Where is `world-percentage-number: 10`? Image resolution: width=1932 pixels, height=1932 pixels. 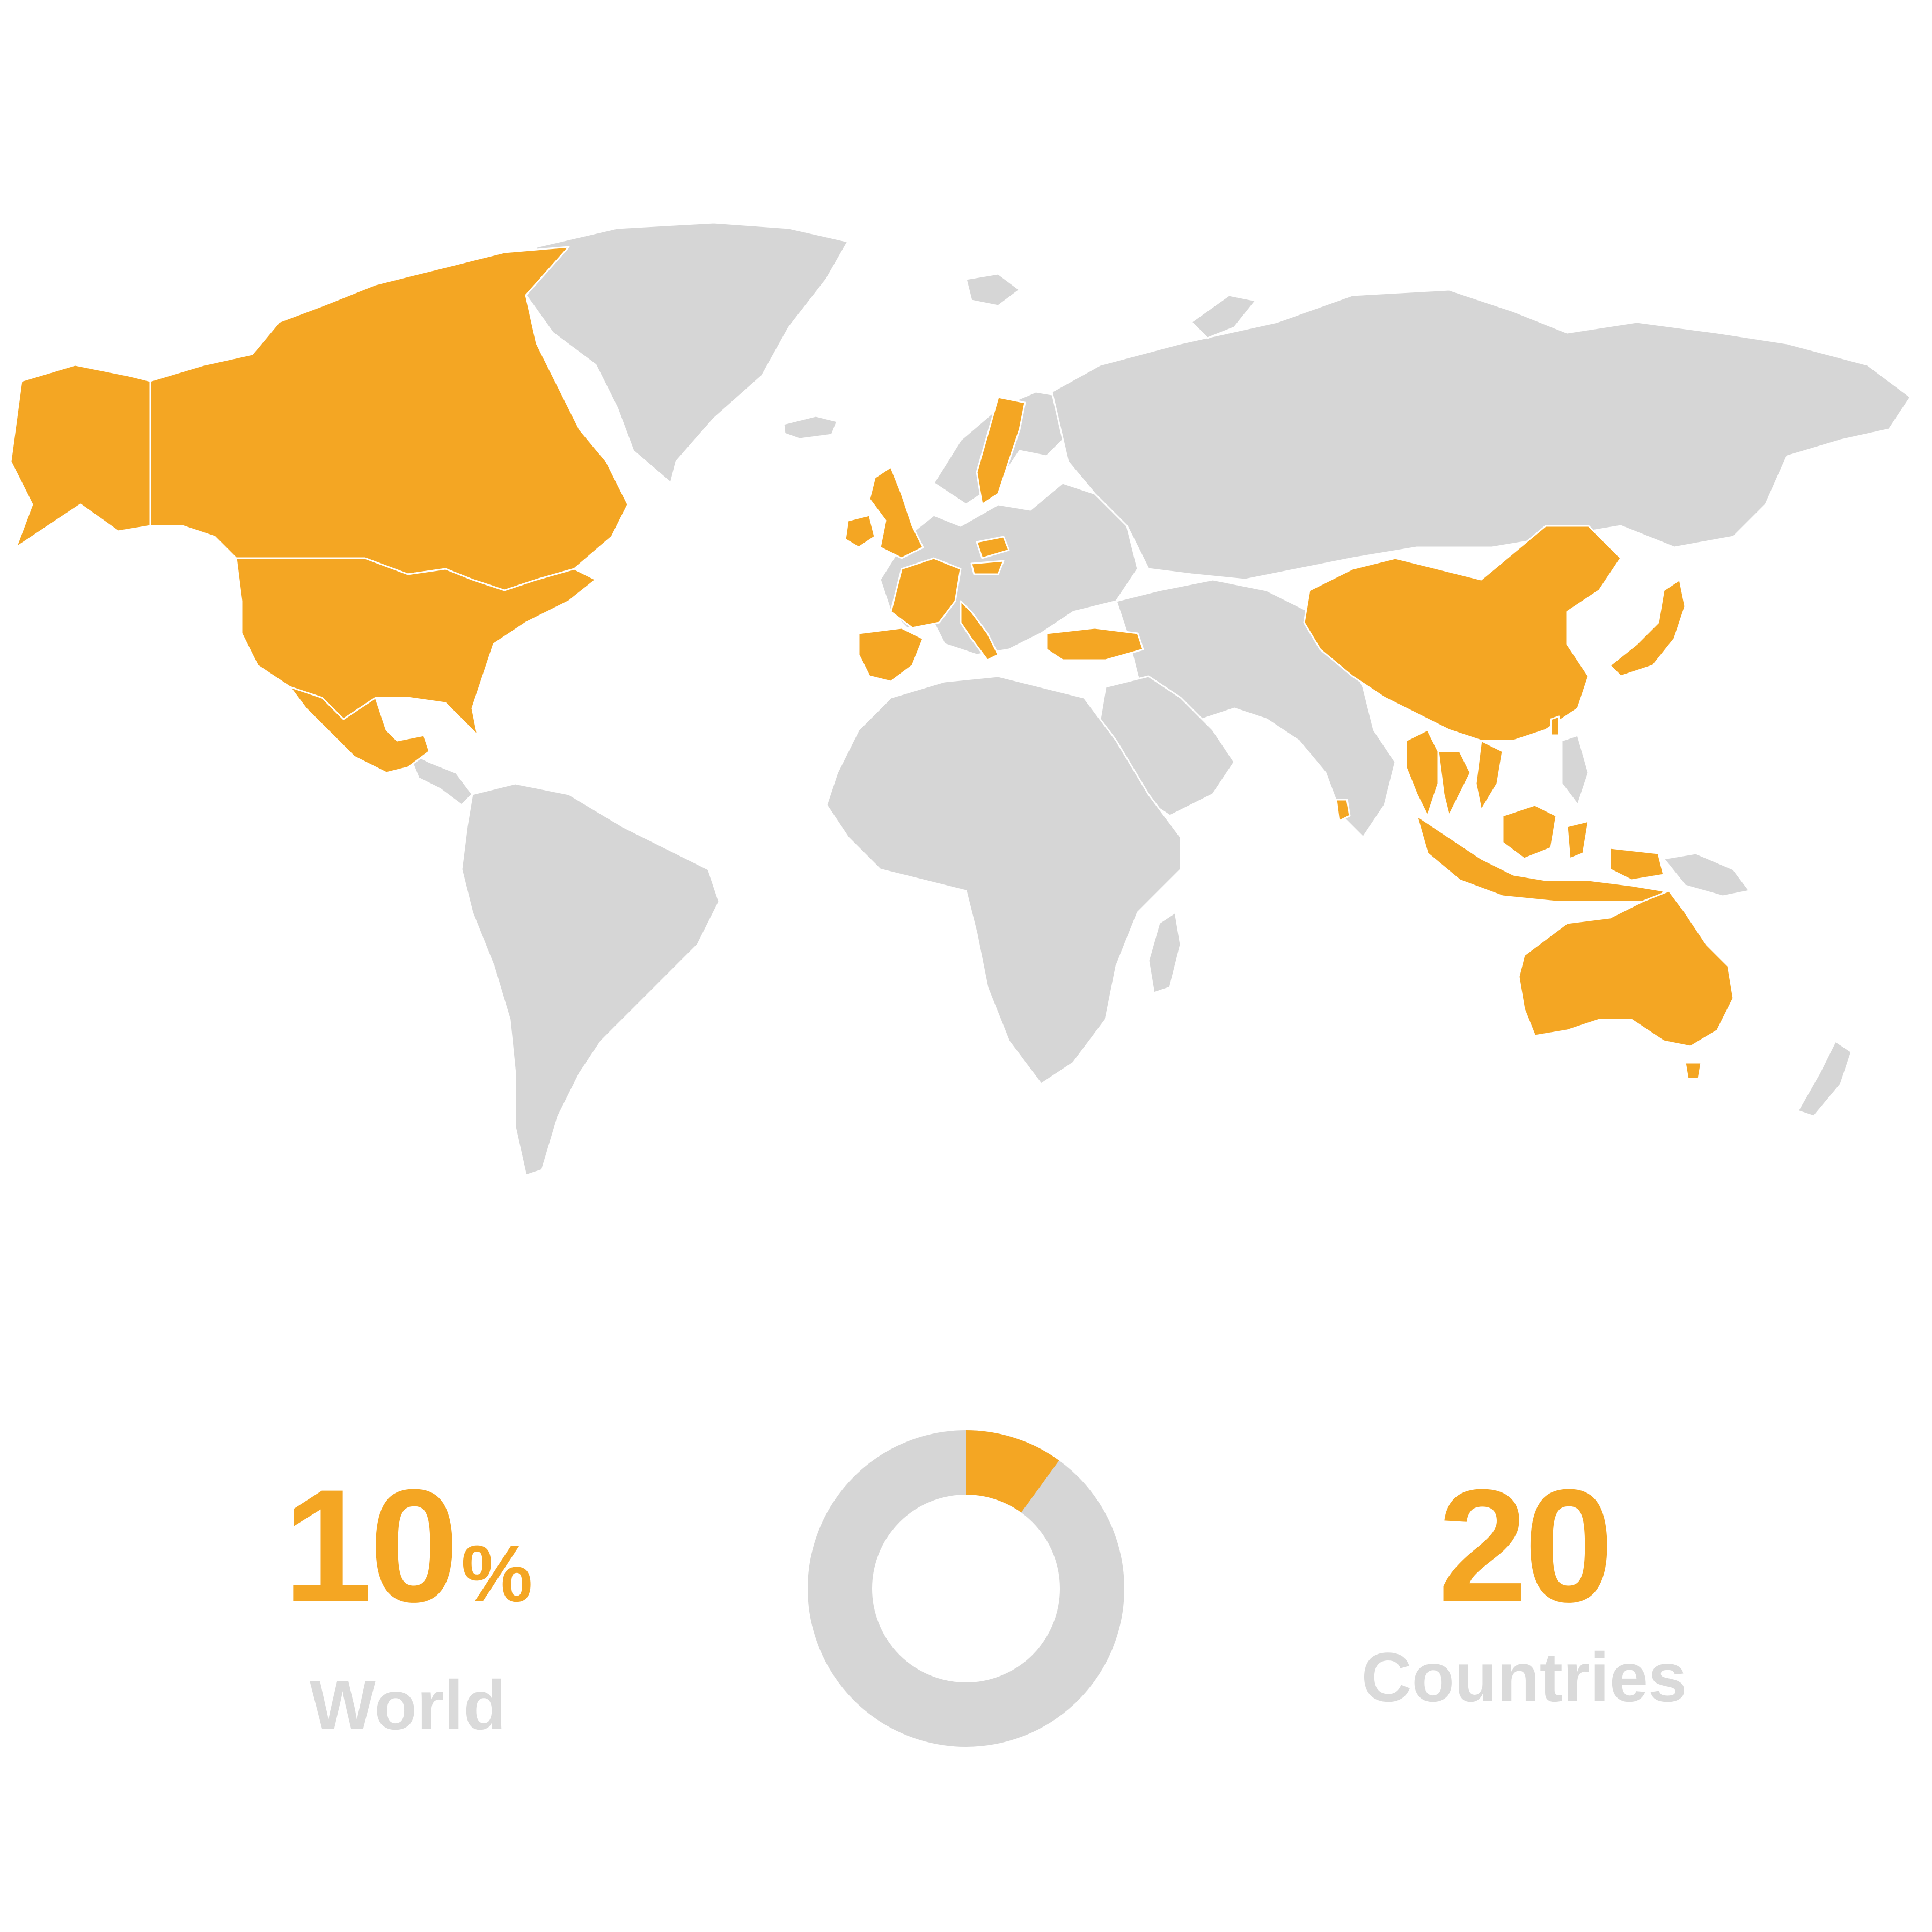
world-percentage-number: 10 is located at coordinates (371, 1545).